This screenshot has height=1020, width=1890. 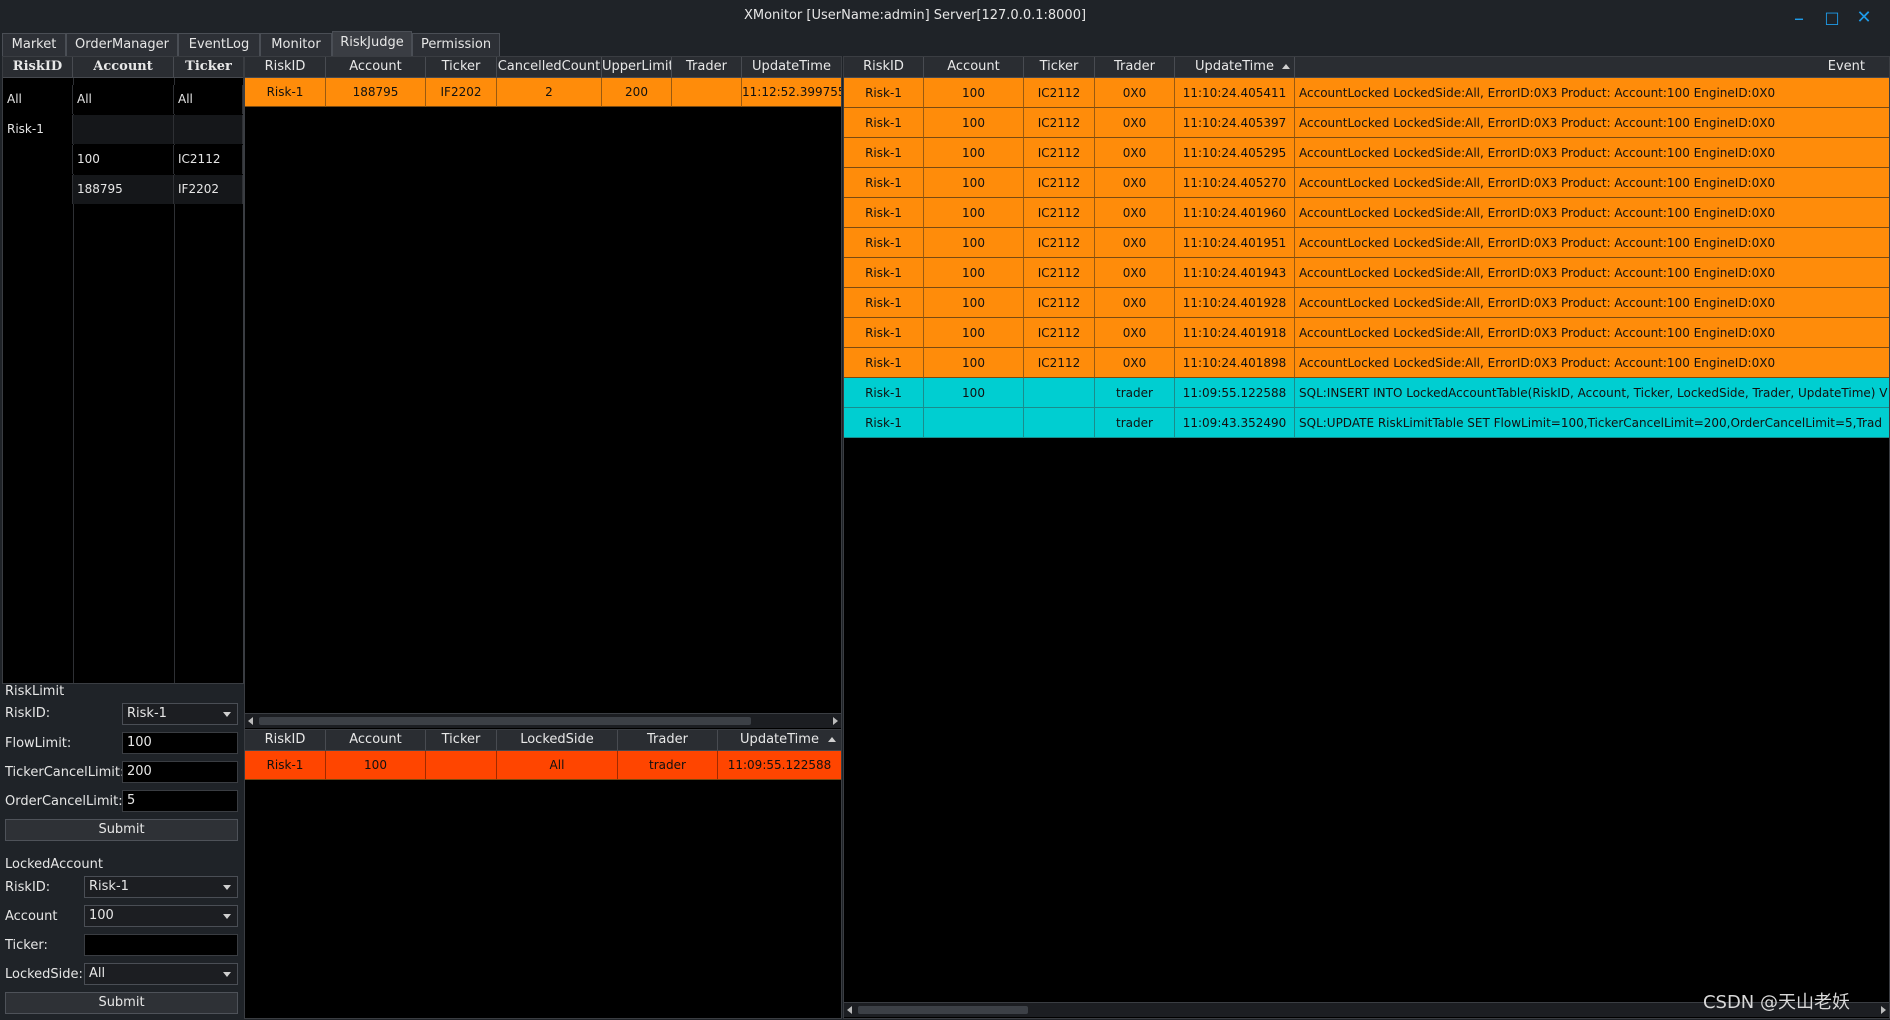 What do you see at coordinates (1776, 1002) in the screenshot?
I see `watermark: CSDN @天山老妖` at bounding box center [1776, 1002].